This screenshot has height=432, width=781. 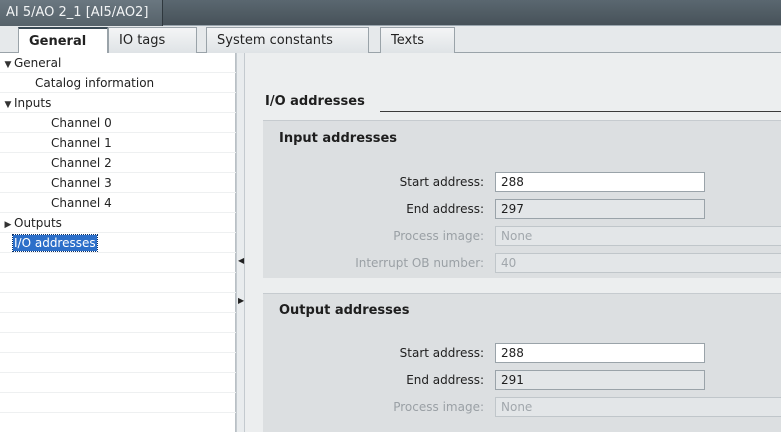 What do you see at coordinates (638, 407) in the screenshot?
I see `output-process-image-select: None` at bounding box center [638, 407].